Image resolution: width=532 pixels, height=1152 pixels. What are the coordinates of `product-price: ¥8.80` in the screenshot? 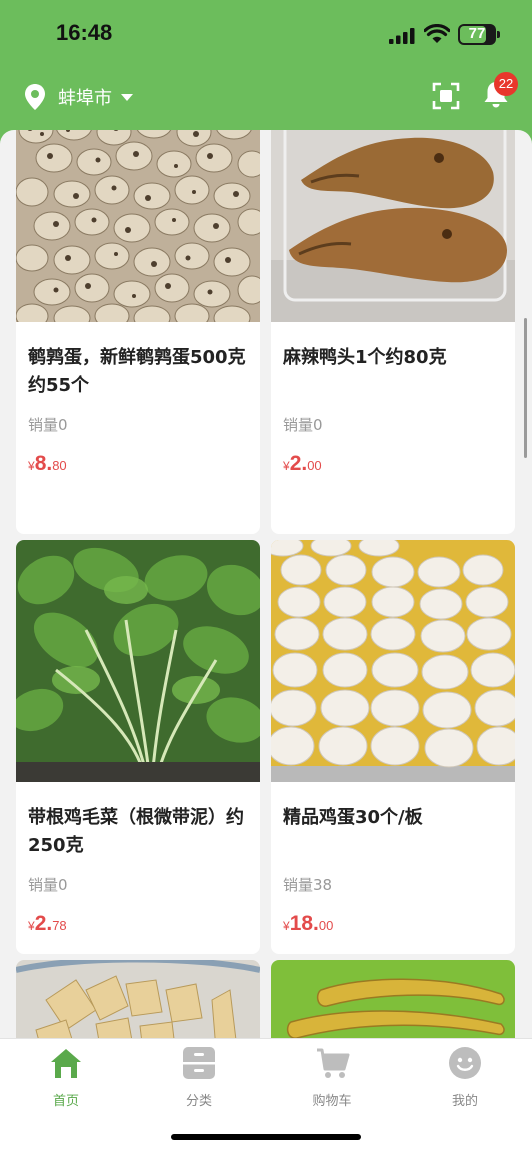 It's located at (47, 463).